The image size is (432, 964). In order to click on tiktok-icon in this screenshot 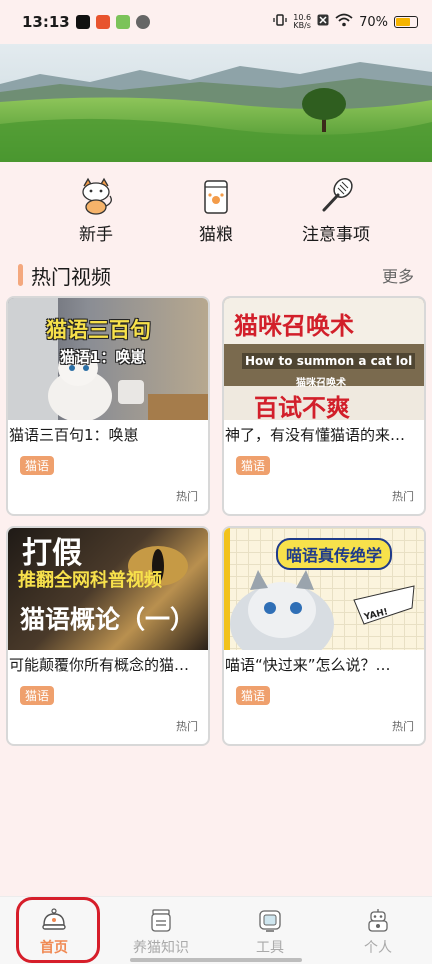, I will do `click(82, 22)`.